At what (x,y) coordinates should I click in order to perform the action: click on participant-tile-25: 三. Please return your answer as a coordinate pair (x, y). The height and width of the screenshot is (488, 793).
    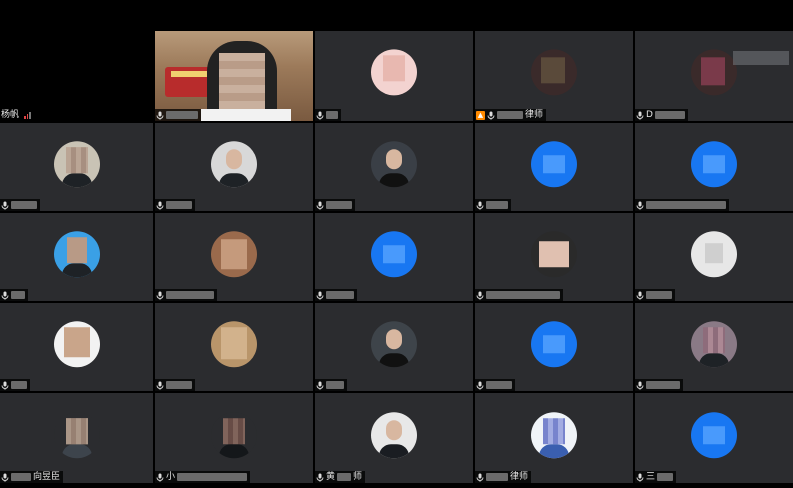
    Looking at the image, I should click on (714, 438).